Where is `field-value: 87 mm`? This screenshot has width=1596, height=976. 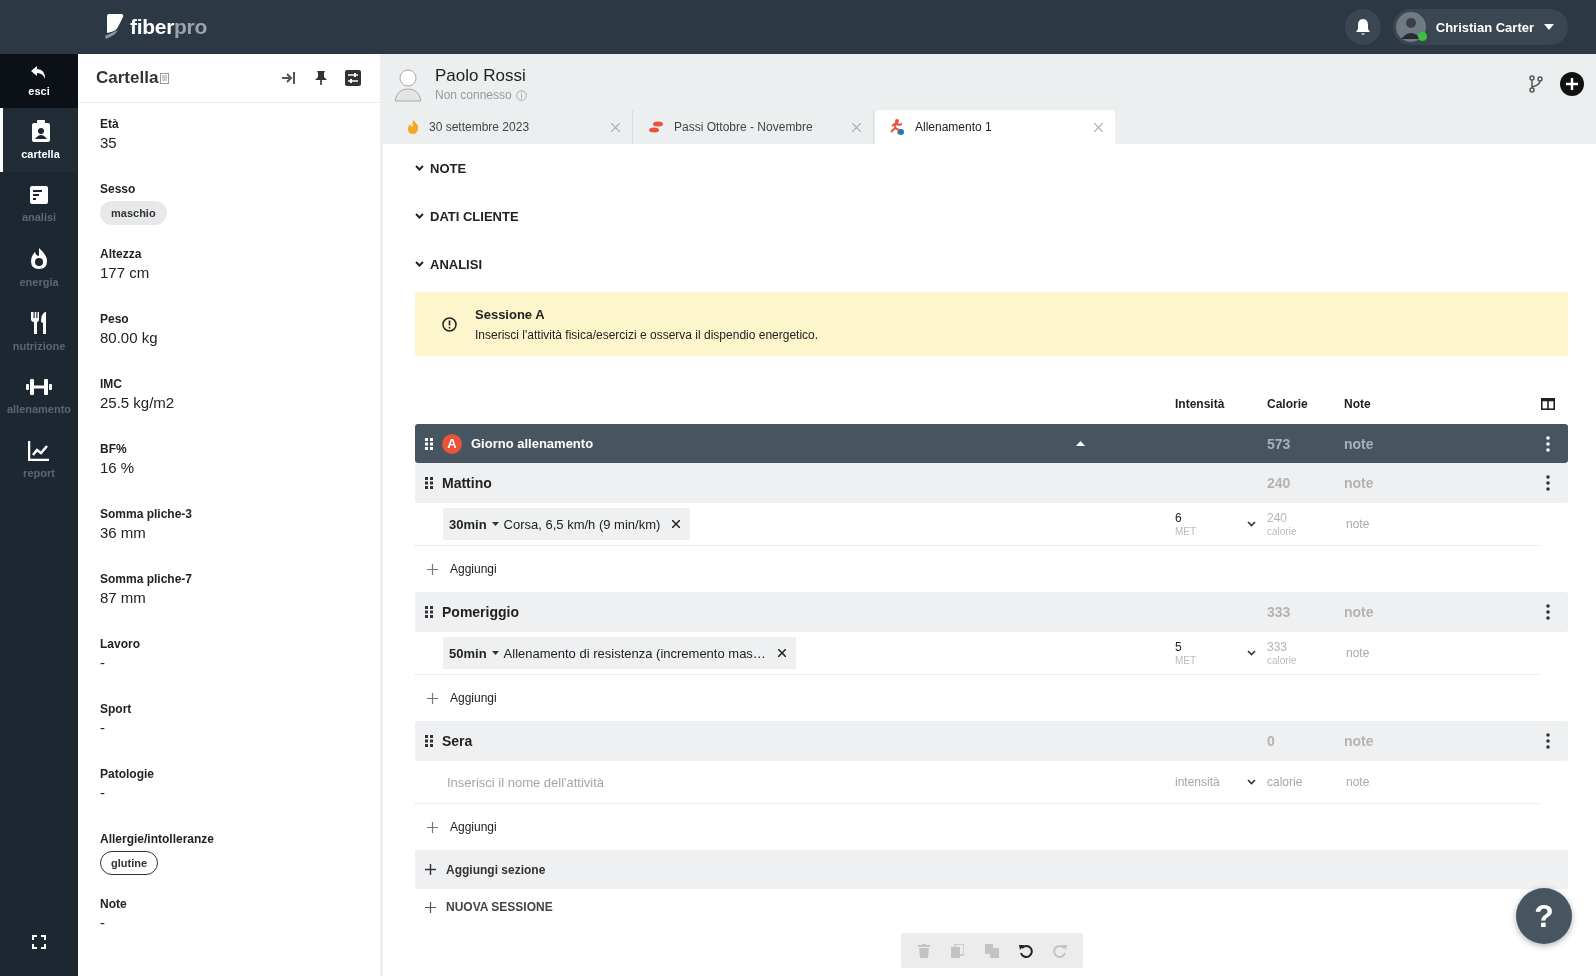
field-value: 87 mm is located at coordinates (123, 597).